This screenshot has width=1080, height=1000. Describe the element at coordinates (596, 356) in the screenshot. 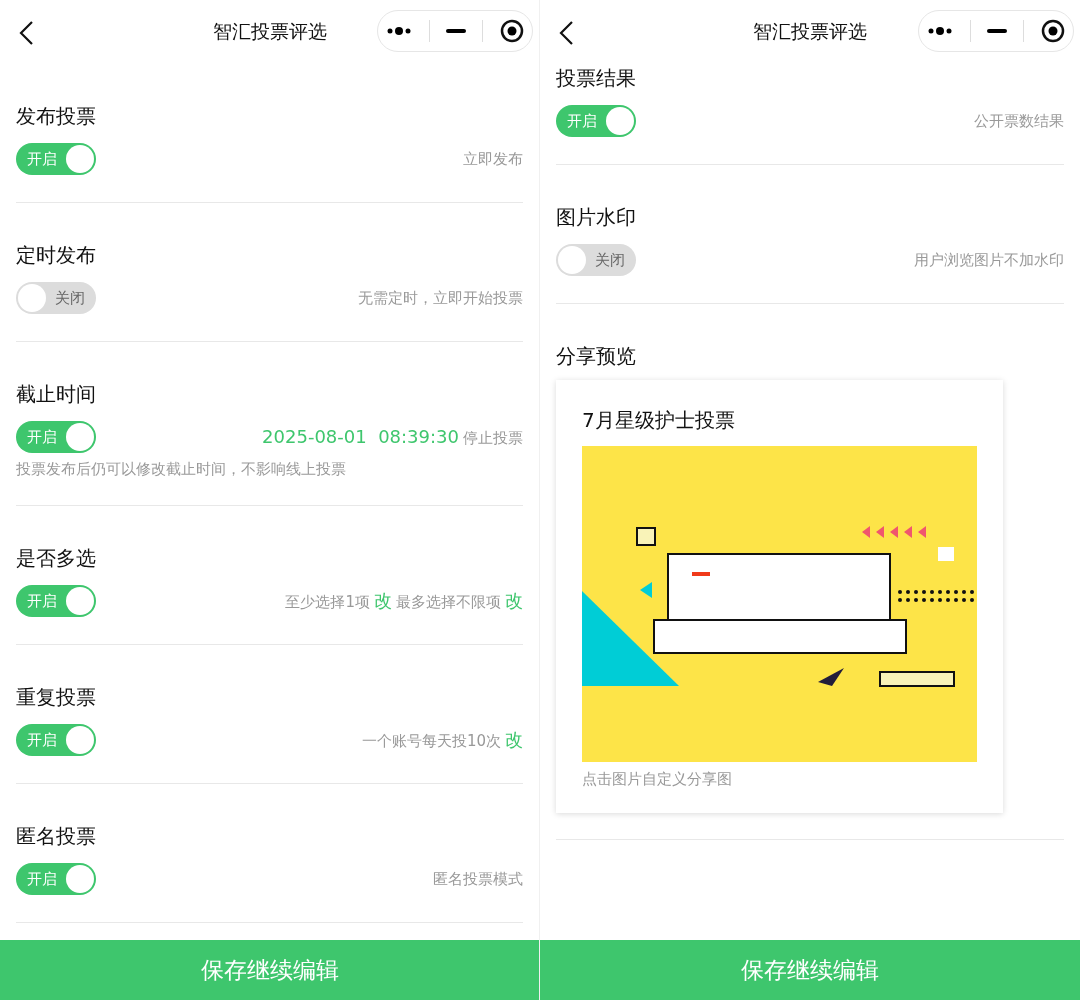

I see `setting-title: 分享预览` at that location.